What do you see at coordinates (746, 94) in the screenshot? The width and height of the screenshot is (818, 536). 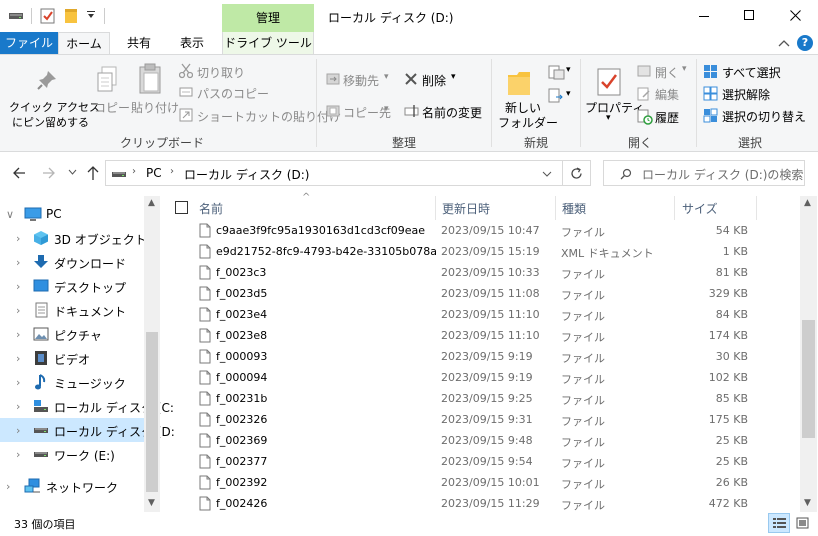 I see `select-none-button: 選択解除` at bounding box center [746, 94].